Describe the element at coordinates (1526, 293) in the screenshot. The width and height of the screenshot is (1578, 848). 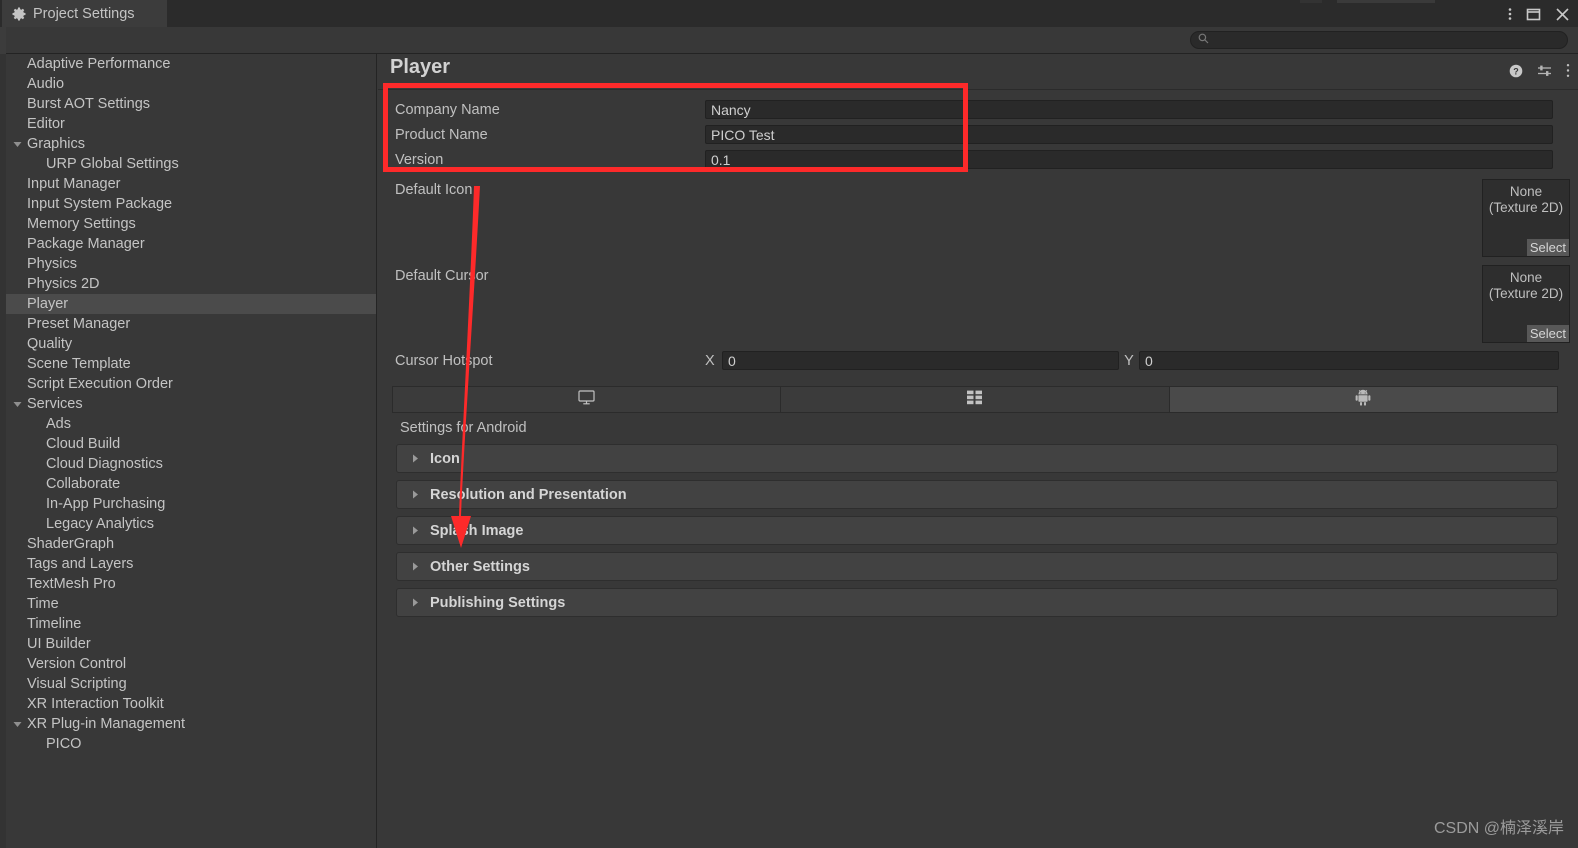
I see `default-cursor-type: (Texture 2D)` at that location.